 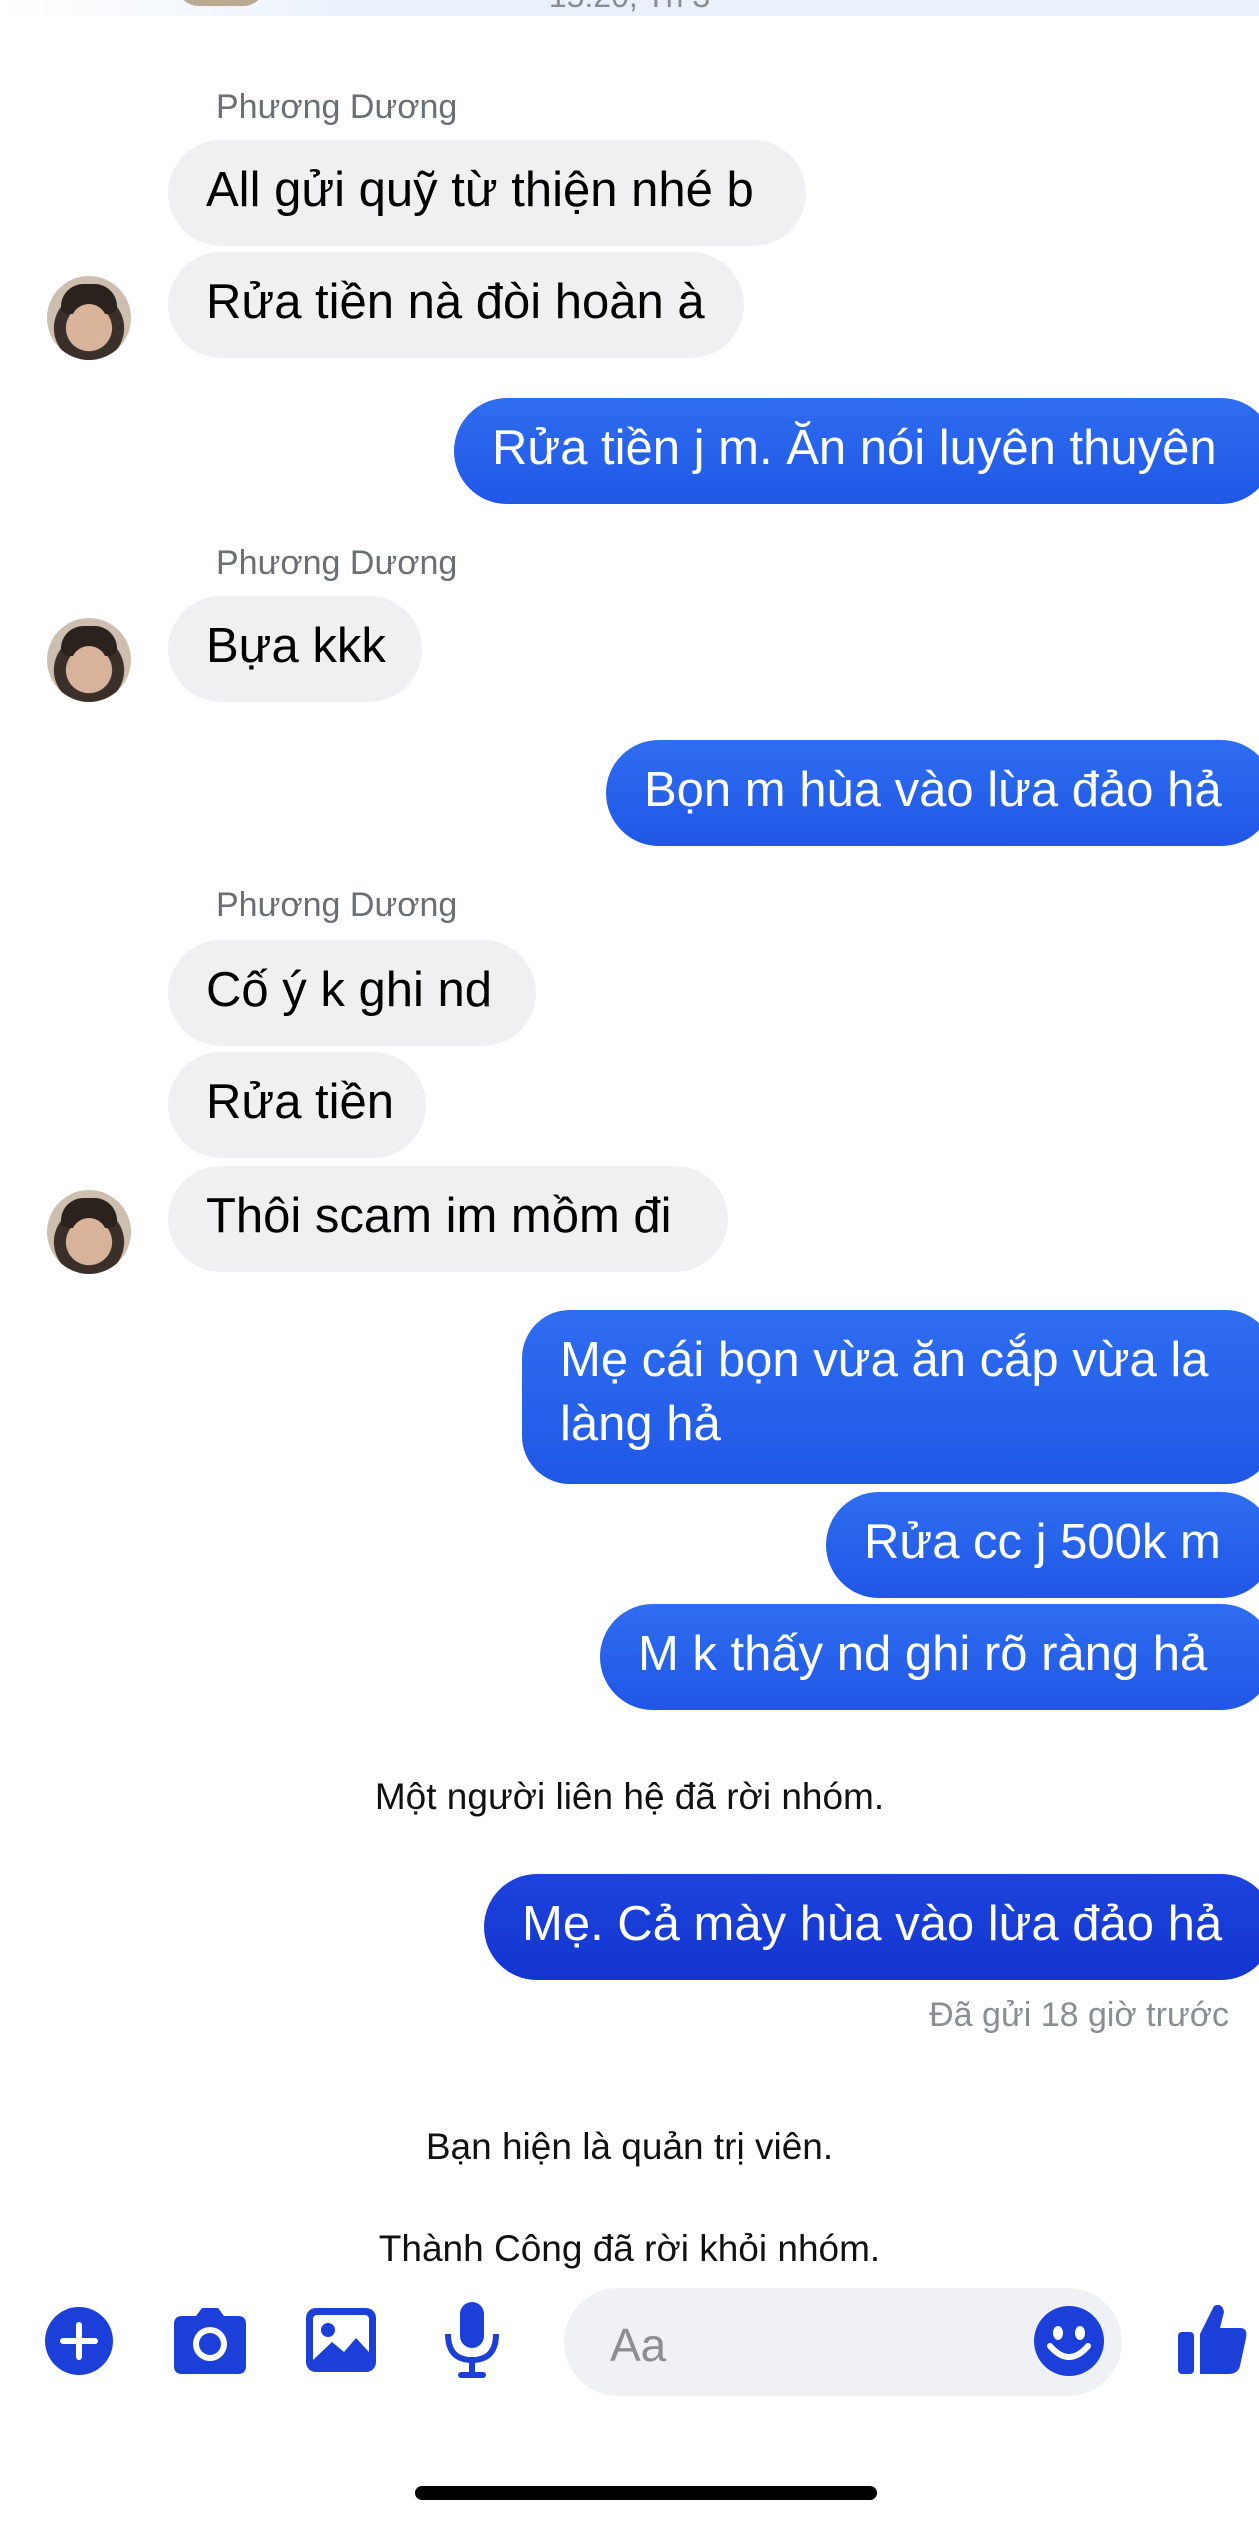 I want to click on outgoing-message: M k thấy nd ghi rõ ràng hả, so click(x=929, y=1657).